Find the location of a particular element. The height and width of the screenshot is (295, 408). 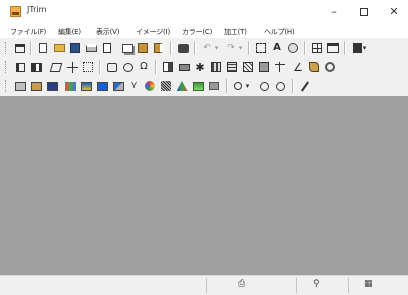

contrast-icon is located at coordinates (184, 67).